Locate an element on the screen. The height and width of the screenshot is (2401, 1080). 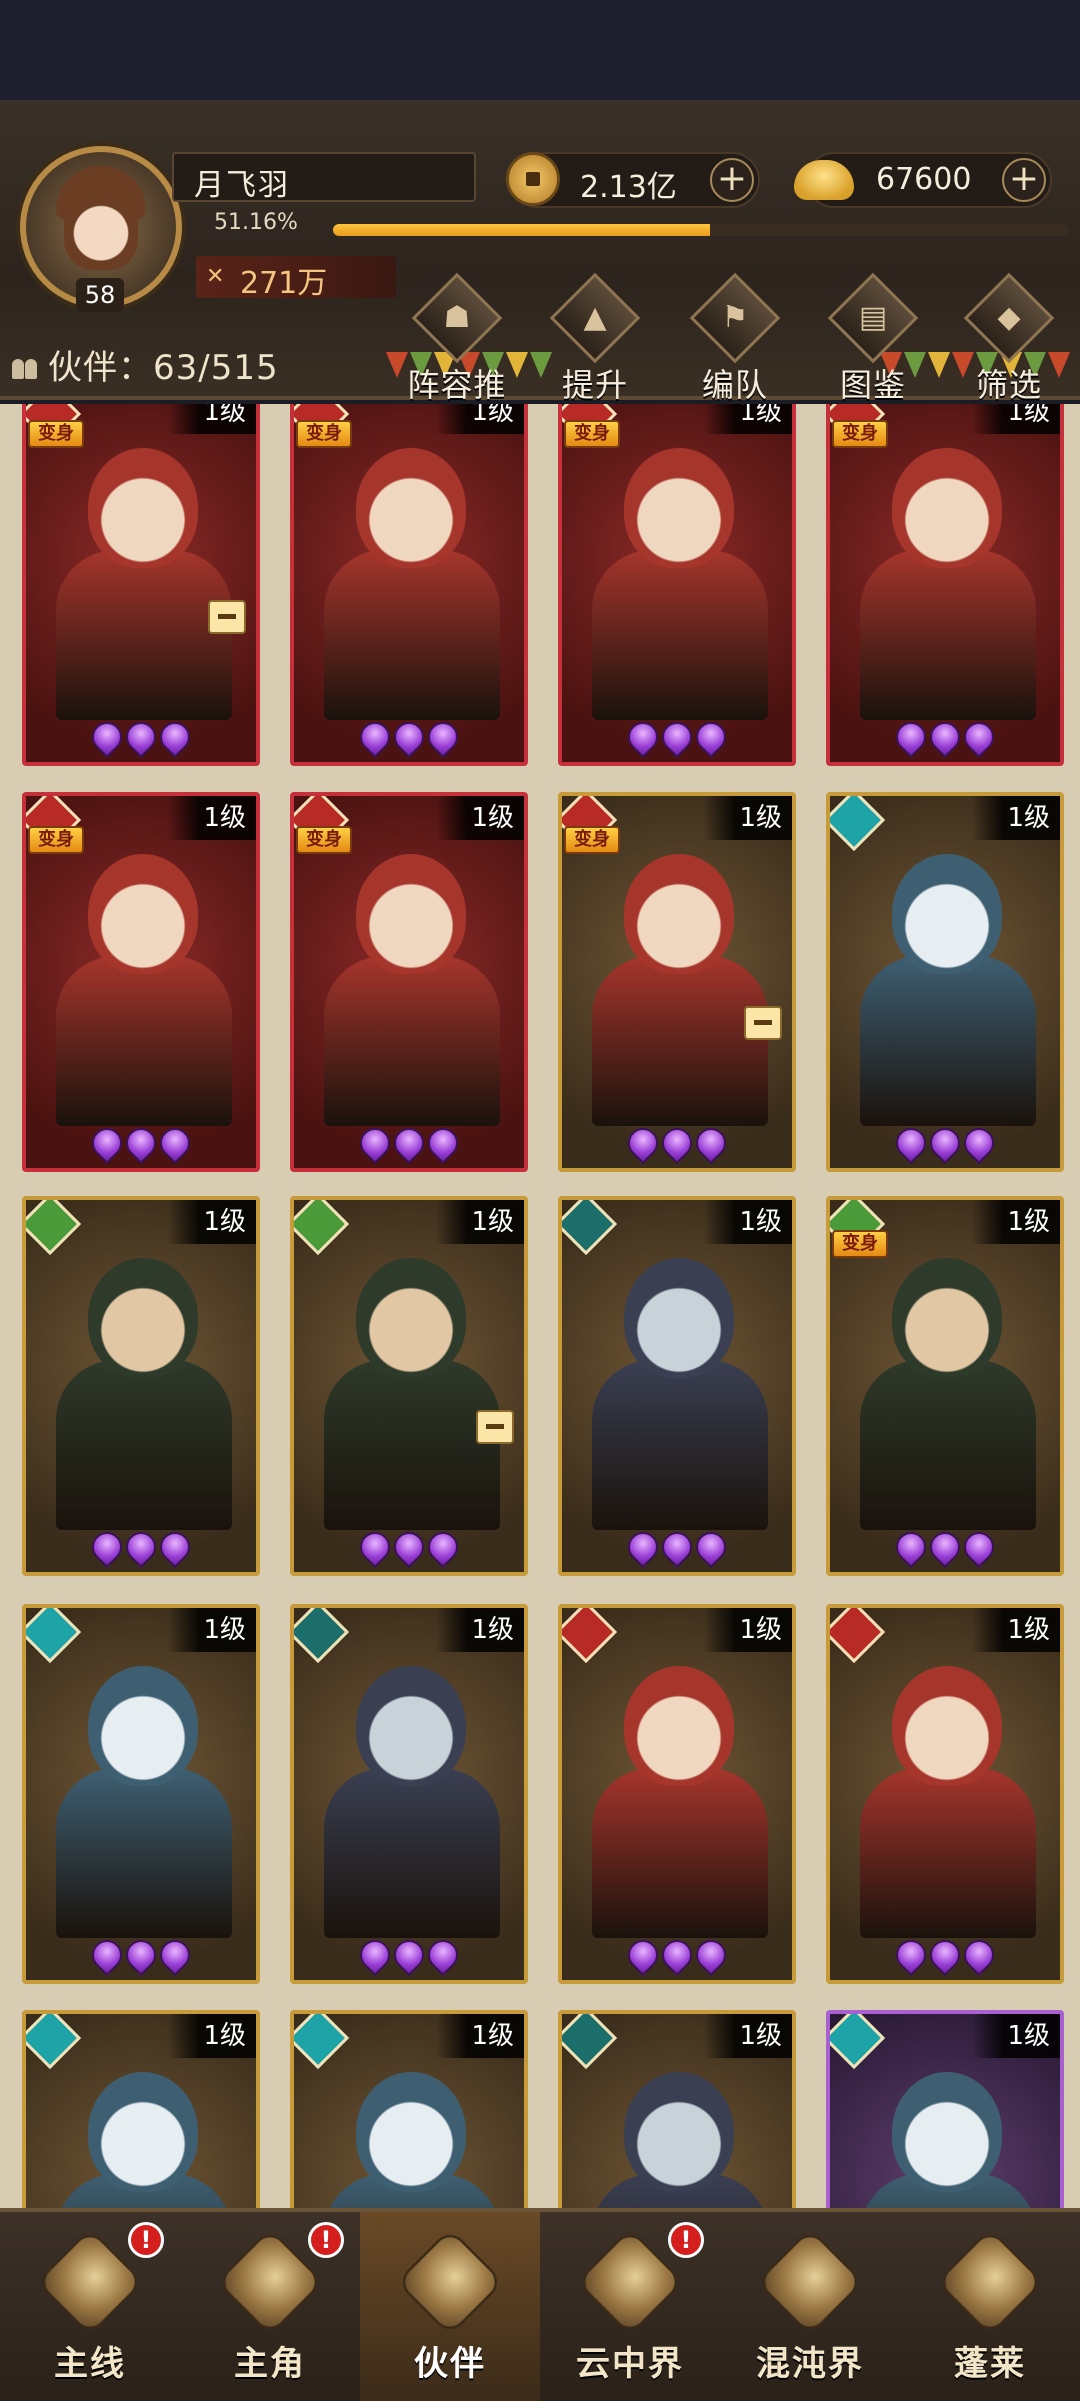
avatar-face is located at coordinates (101, 224).